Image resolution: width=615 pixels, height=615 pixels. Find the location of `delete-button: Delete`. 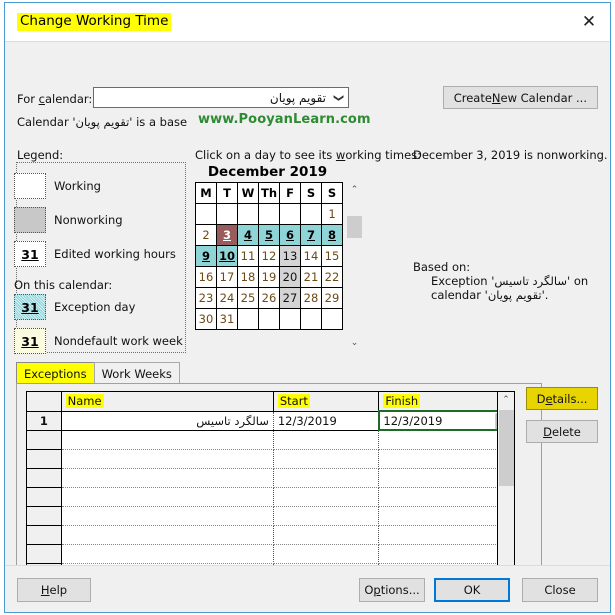

delete-button: Delete is located at coordinates (562, 431).